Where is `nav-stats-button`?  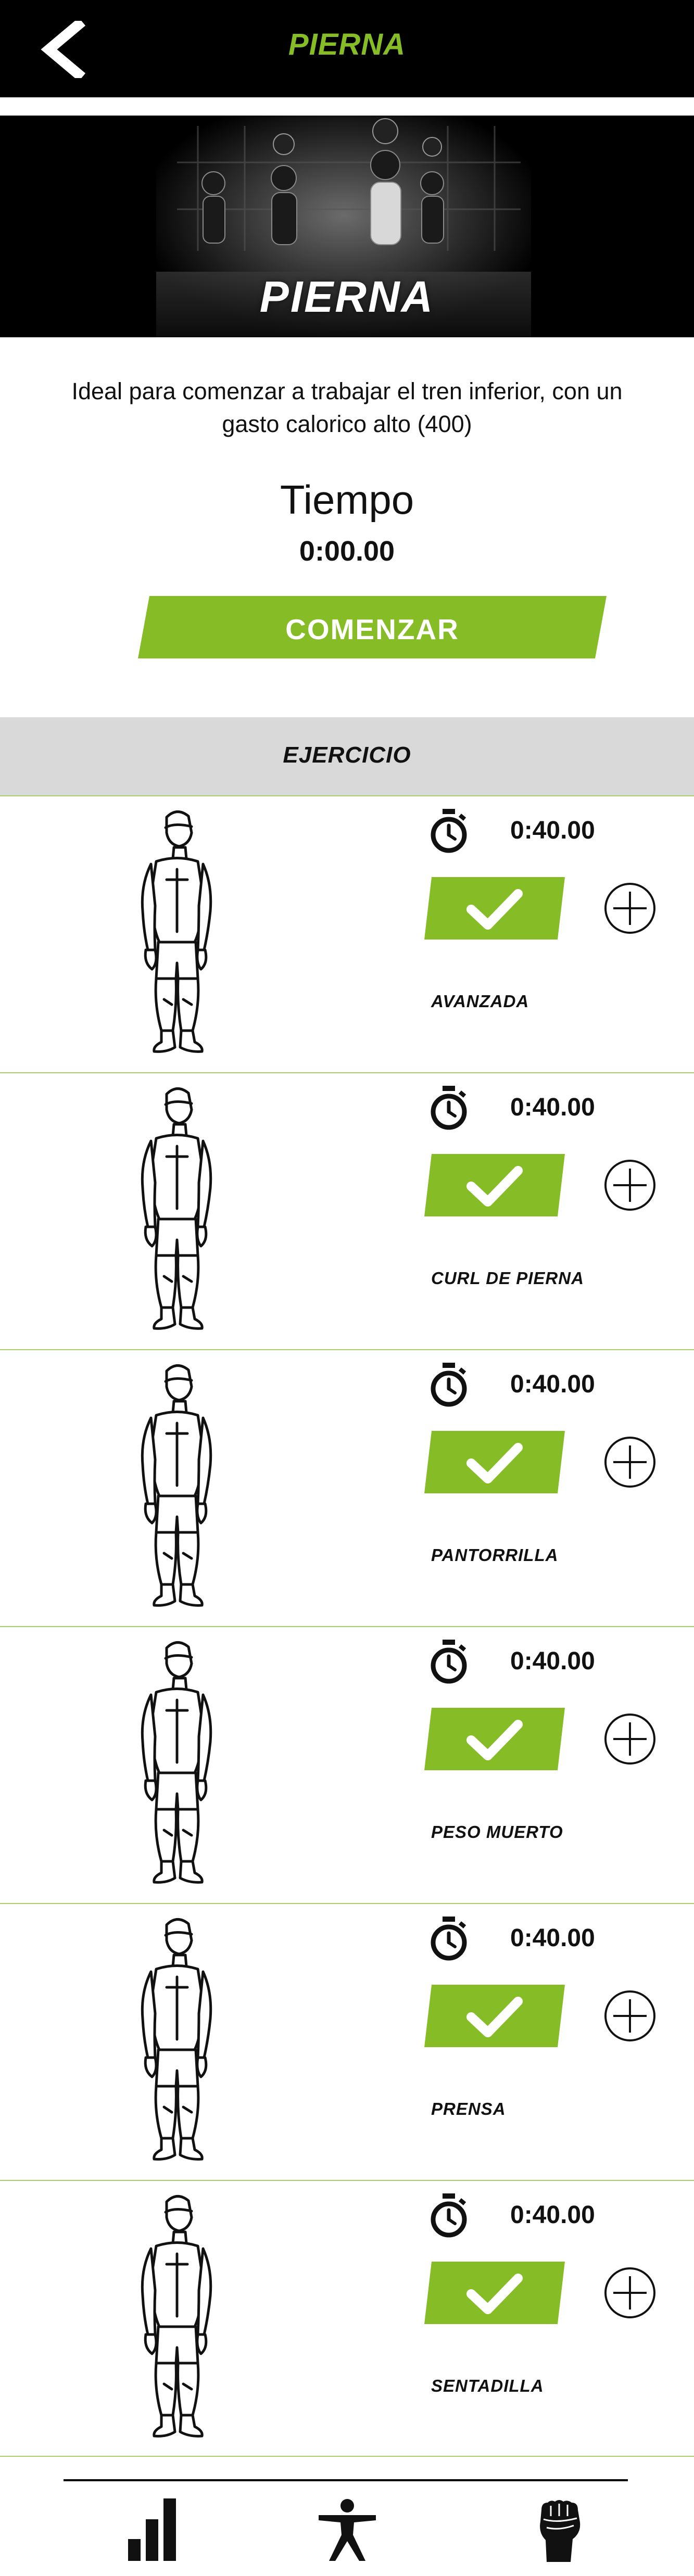
nav-stats-button is located at coordinates (153, 2531).